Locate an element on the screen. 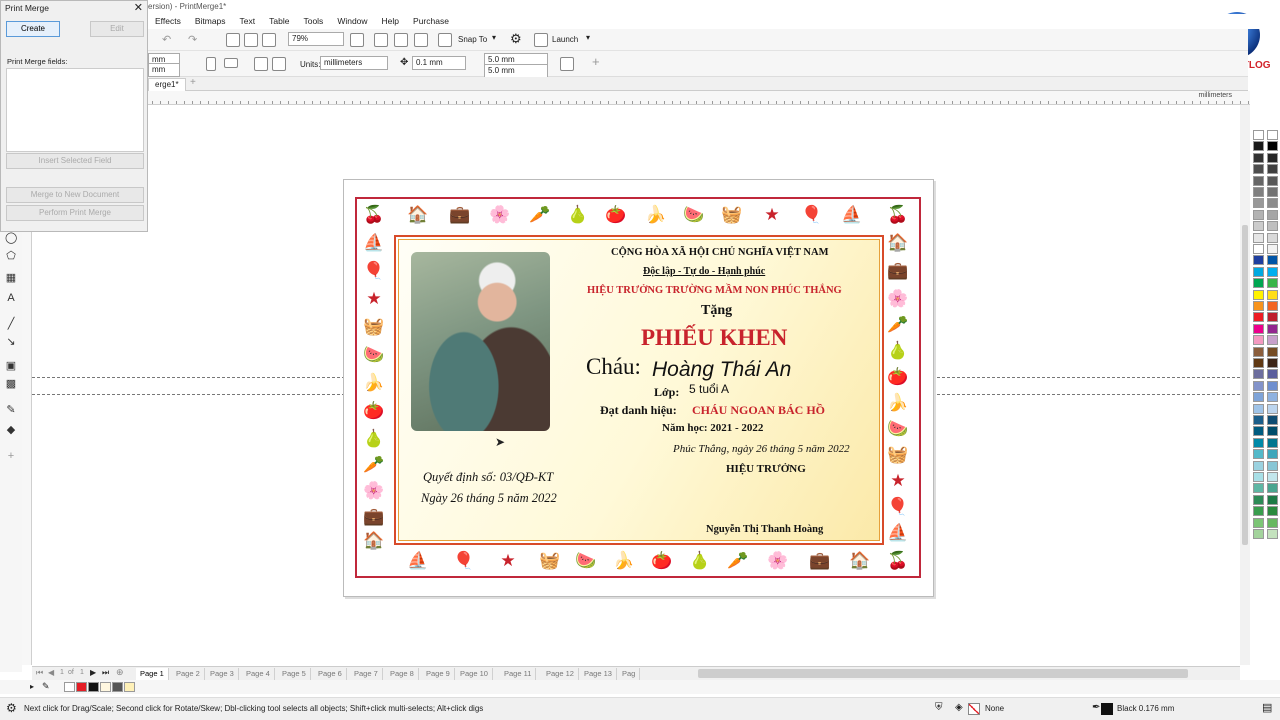 This screenshot has height=720, width=1280. vertical-scrollbar is located at coordinates (1245, 385).